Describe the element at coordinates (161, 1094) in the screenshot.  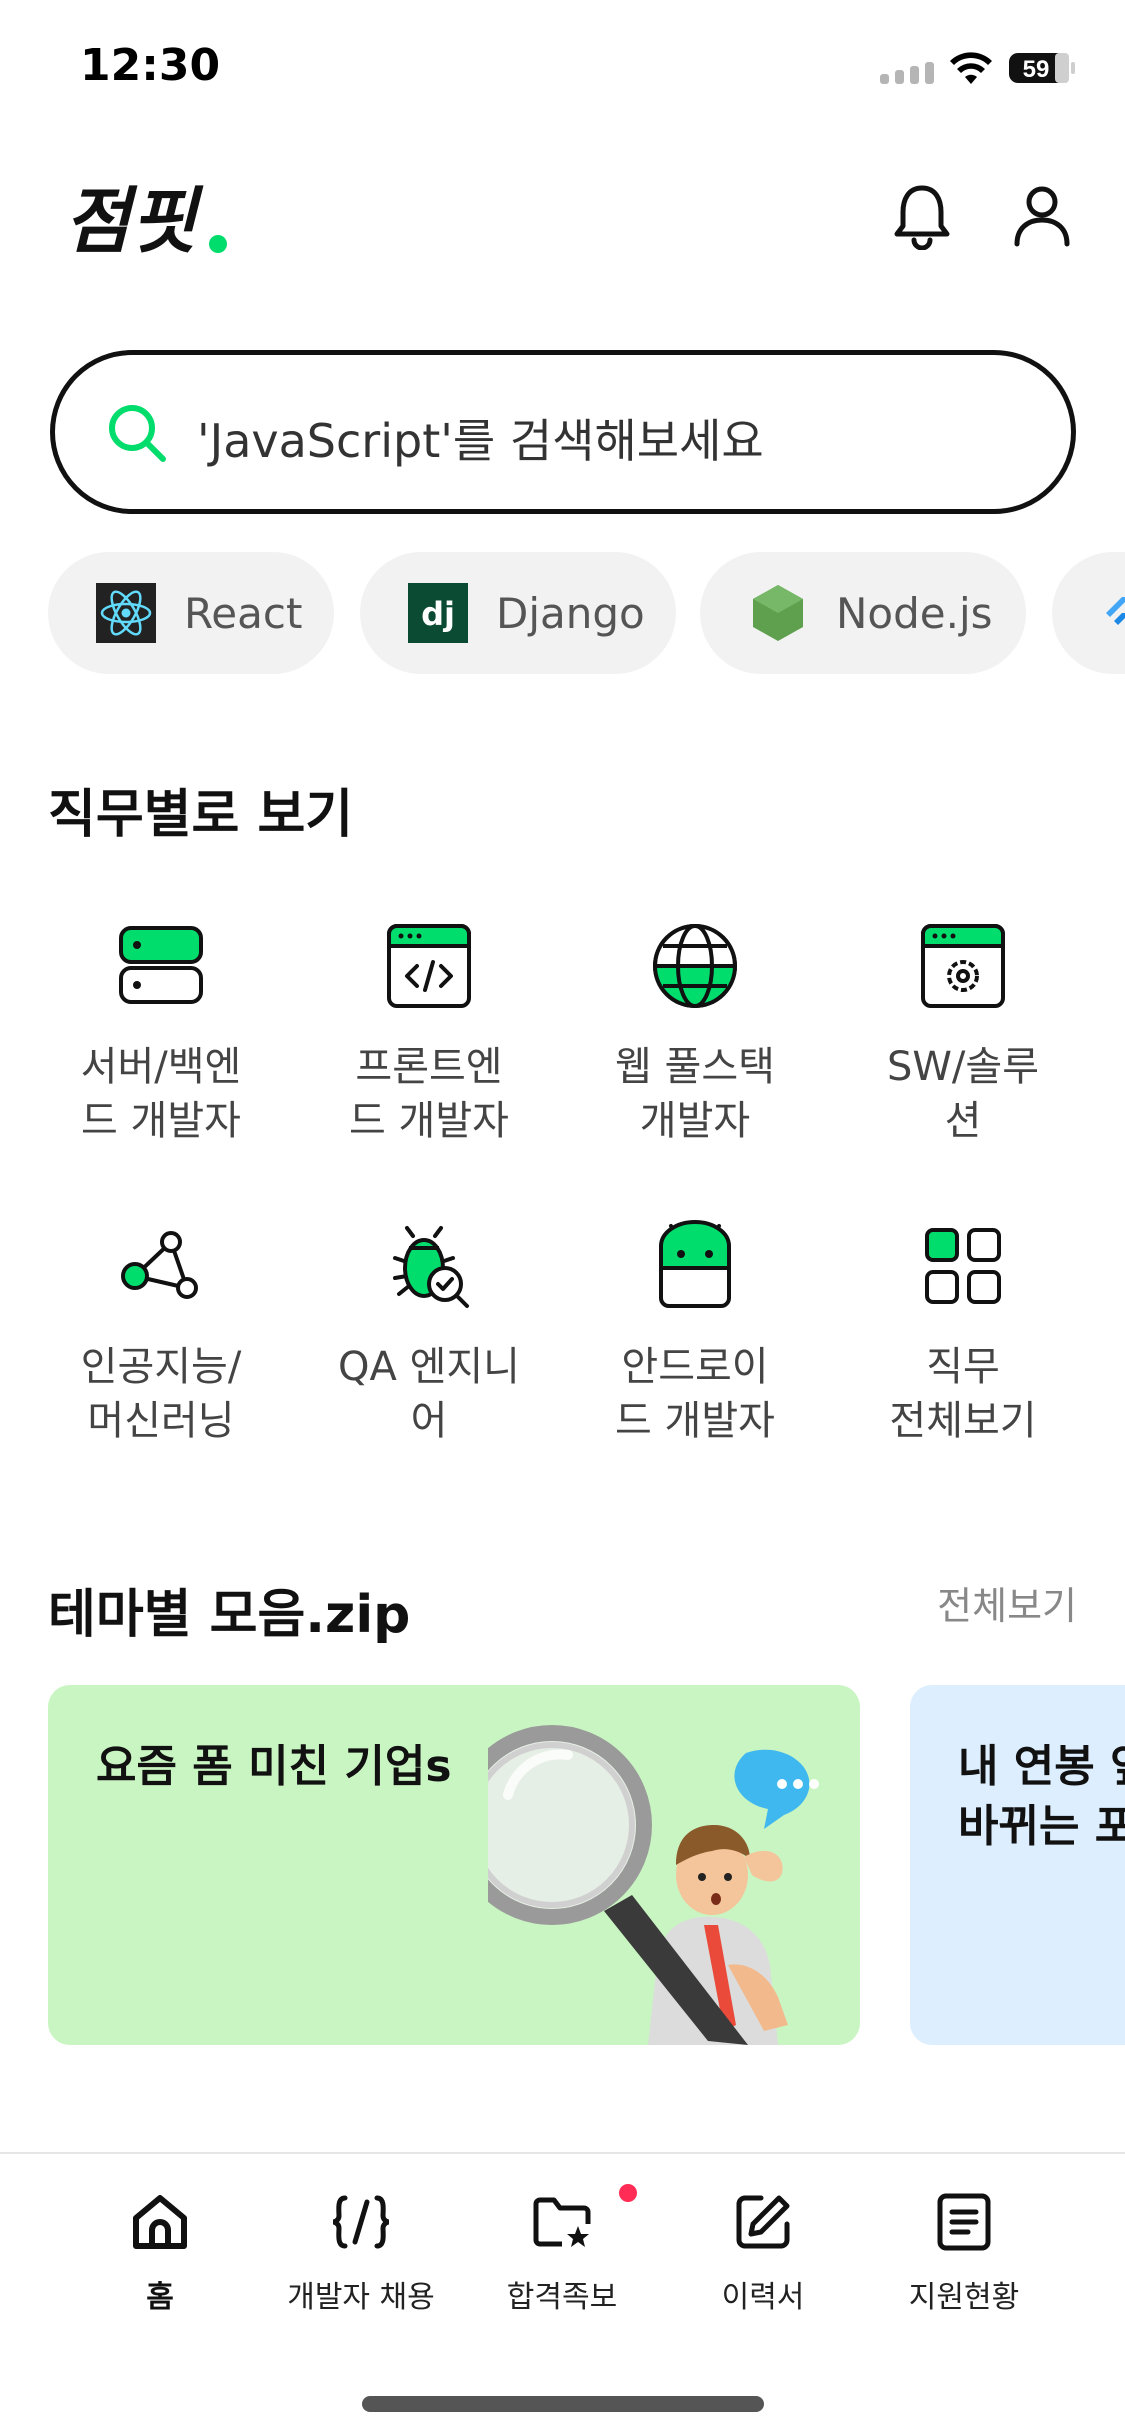
I see `job-label: 서버/백엔 드 개발자` at that location.